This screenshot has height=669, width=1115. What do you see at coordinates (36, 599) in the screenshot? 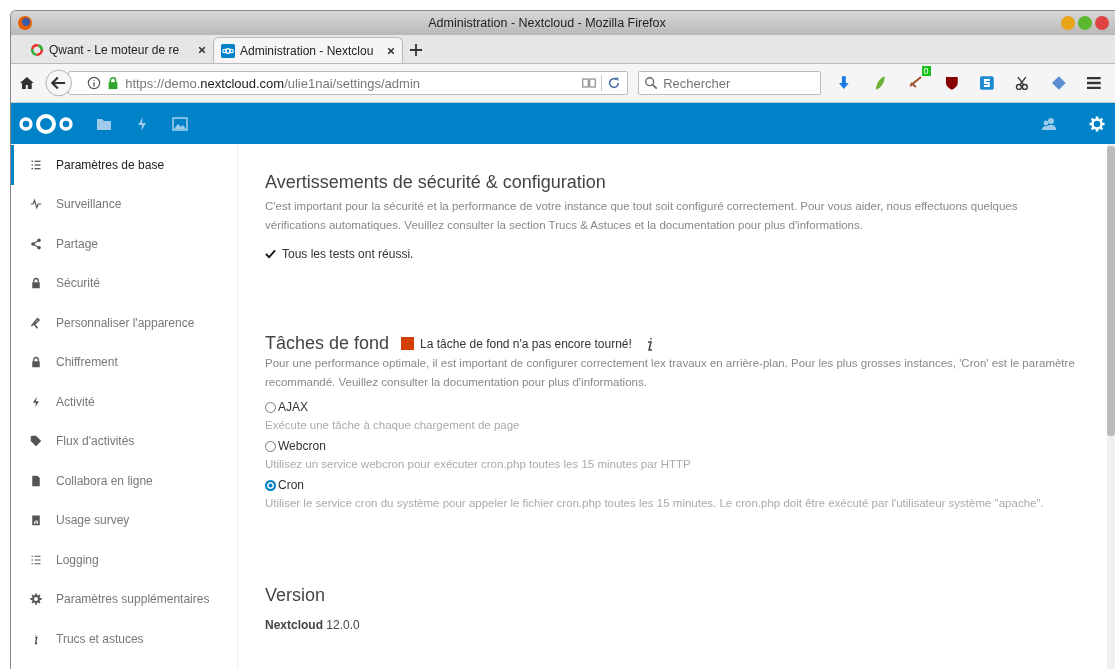
I see `gear-icon` at bounding box center [36, 599].